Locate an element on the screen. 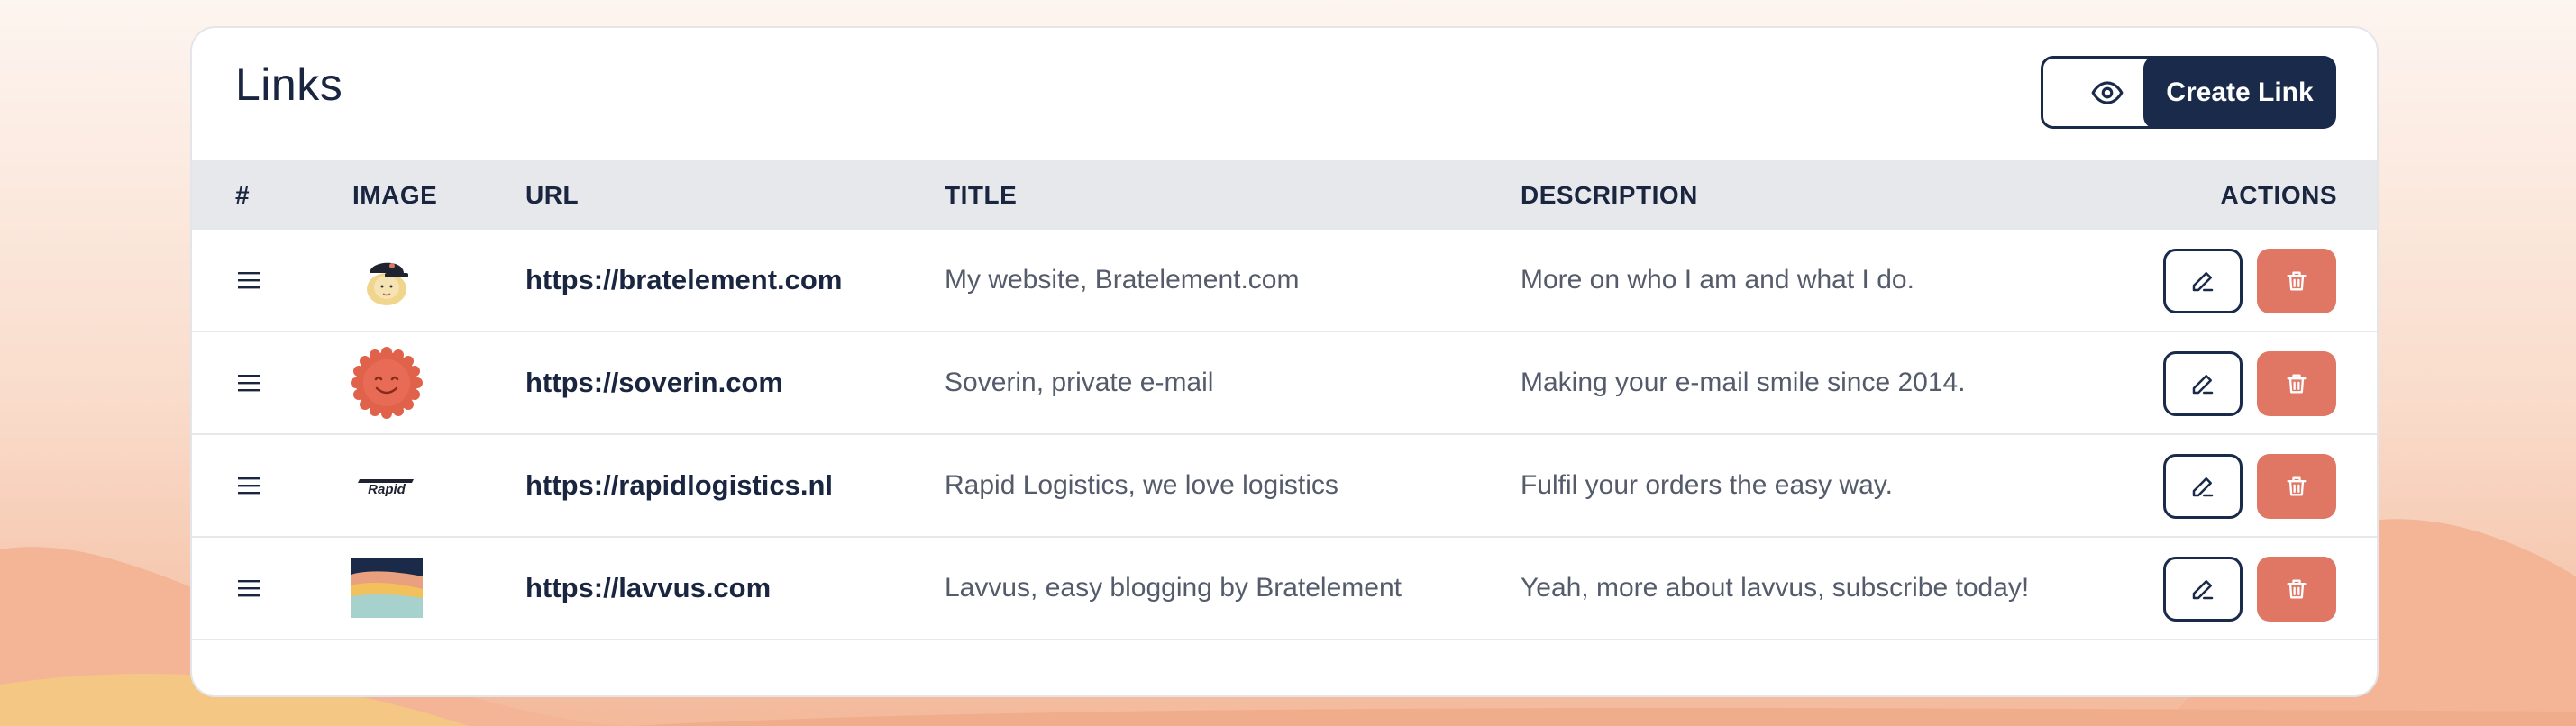  header-title: TITLE is located at coordinates (981, 195).